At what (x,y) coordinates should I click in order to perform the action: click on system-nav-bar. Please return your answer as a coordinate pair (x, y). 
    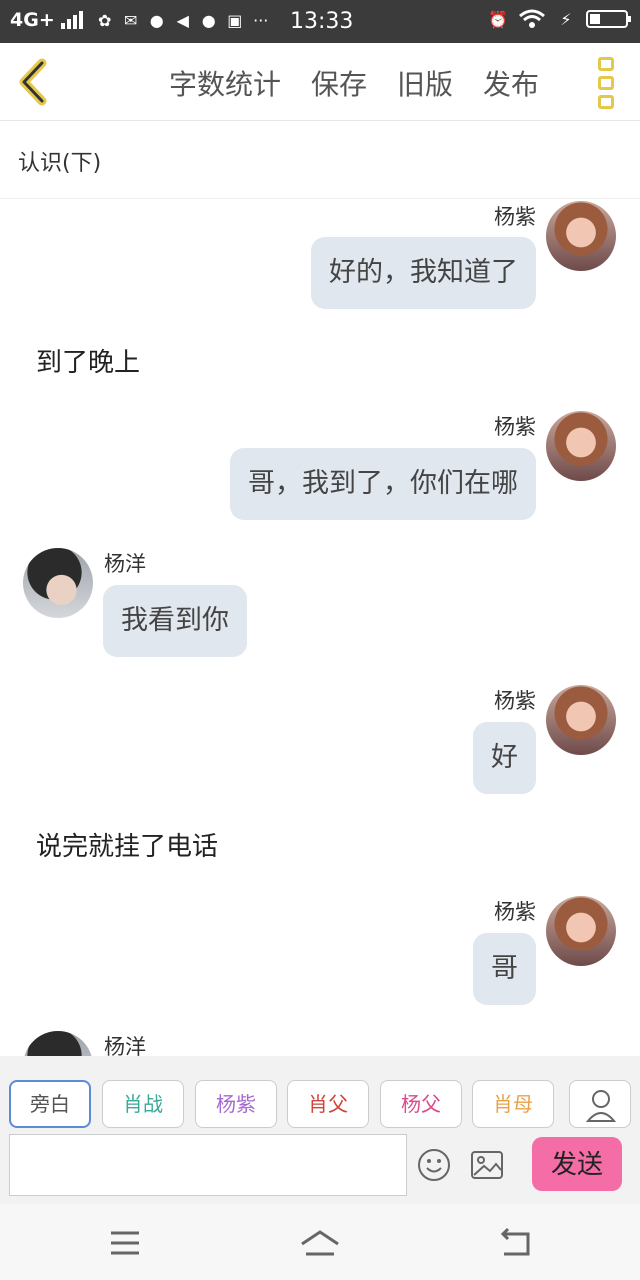
    Looking at the image, I should click on (320, 1242).